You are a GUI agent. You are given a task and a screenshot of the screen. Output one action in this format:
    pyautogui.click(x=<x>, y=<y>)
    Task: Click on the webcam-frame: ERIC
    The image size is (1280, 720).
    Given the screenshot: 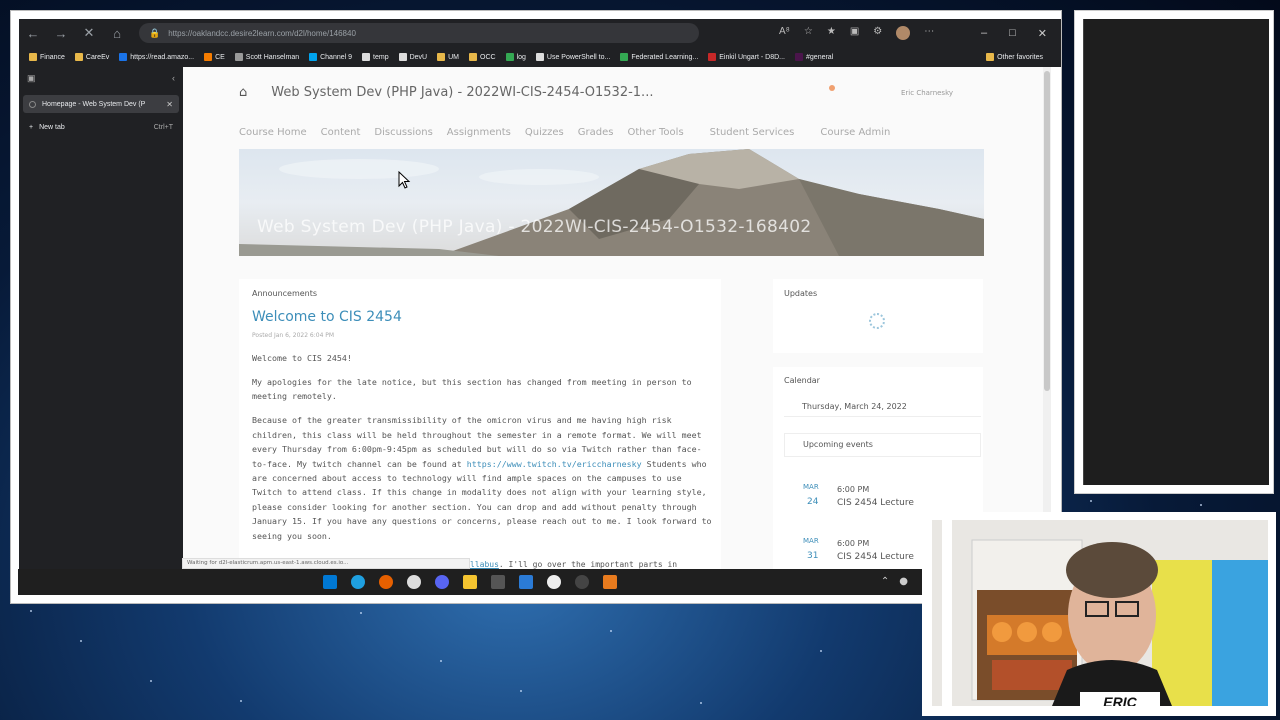 What is the action you would take?
    pyautogui.click(x=1100, y=613)
    